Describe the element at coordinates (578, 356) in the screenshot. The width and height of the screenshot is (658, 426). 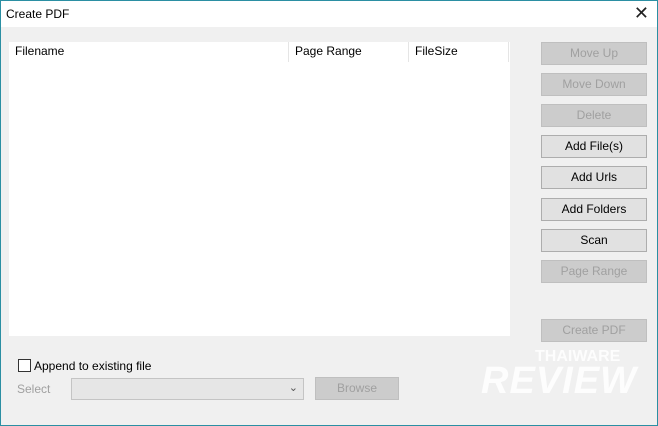
I see `watermark-top-text: THAIWARE` at that location.